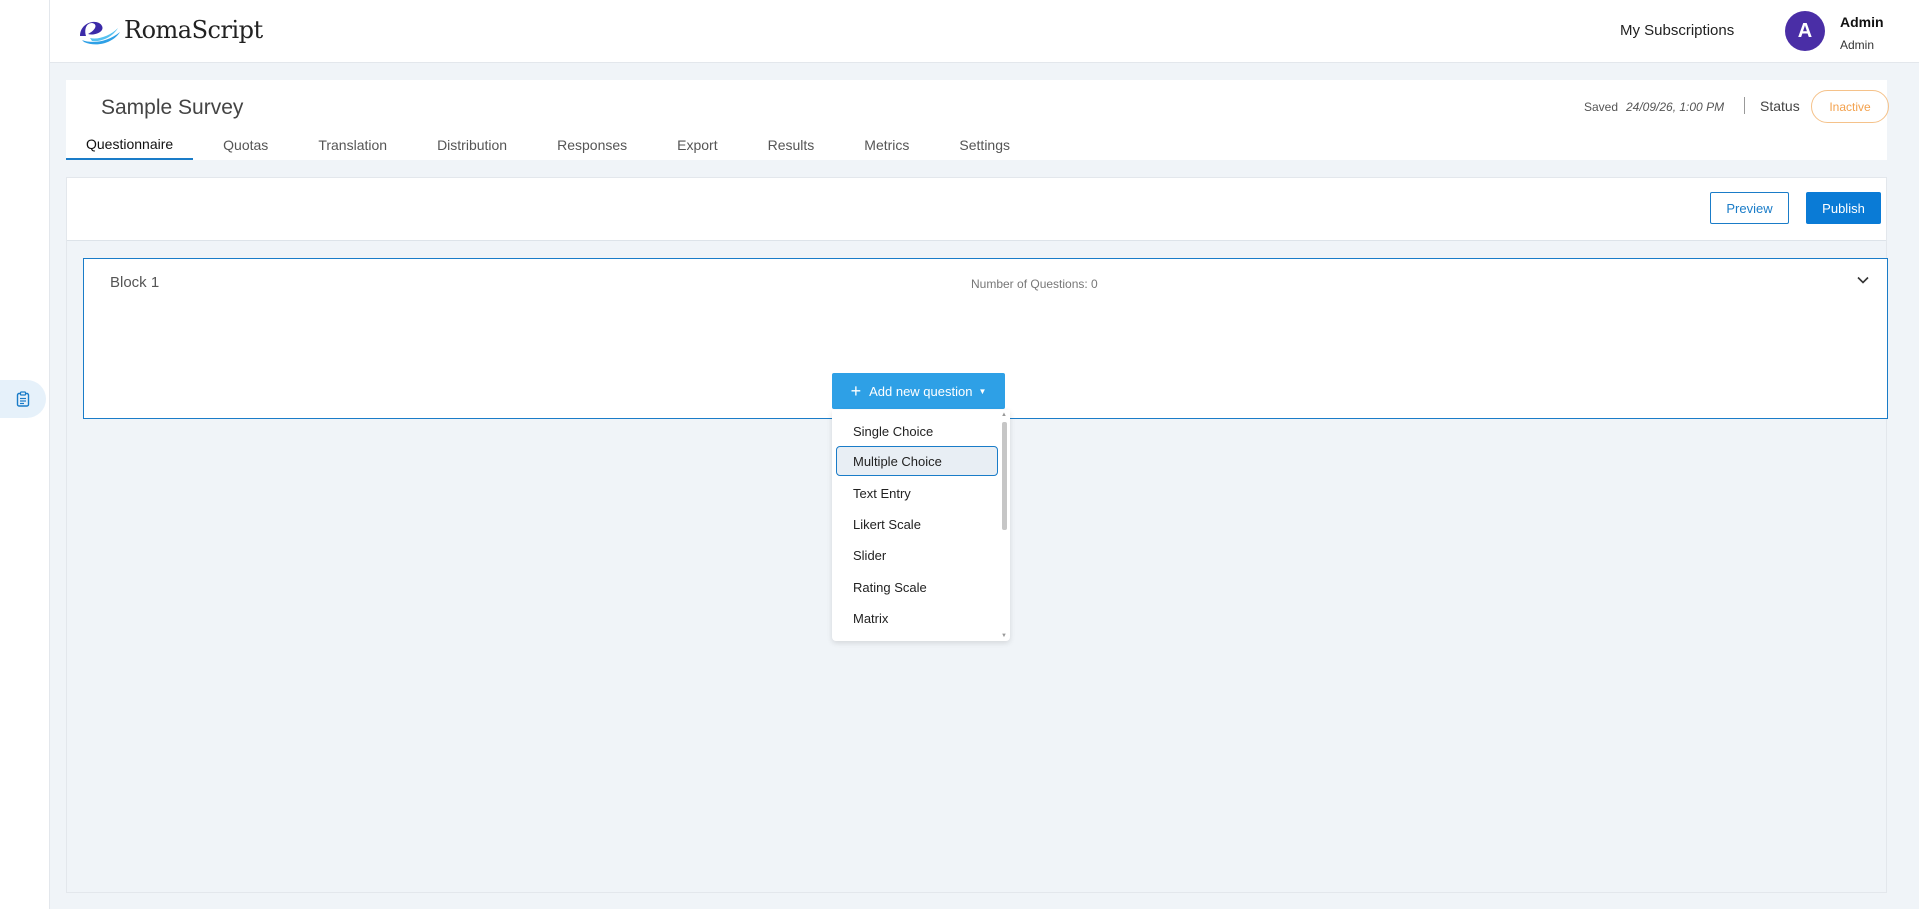  What do you see at coordinates (1004, 476) in the screenshot?
I see `dropdown-scroll-thumb` at bounding box center [1004, 476].